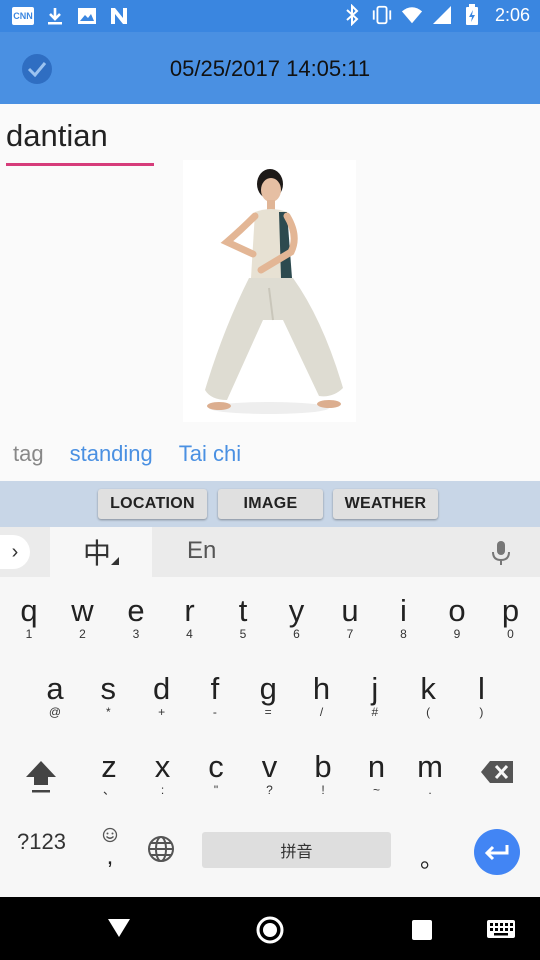 Image resolution: width=540 pixels, height=960 pixels. What do you see at coordinates (497, 774) in the screenshot?
I see `backspace-key` at bounding box center [497, 774].